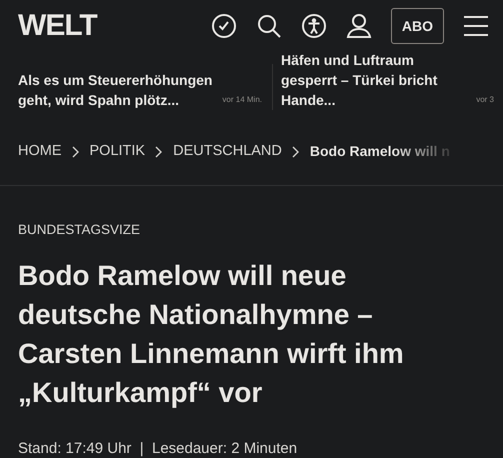 This screenshot has width=503, height=458. I want to click on teaser-time: vor 3, so click(485, 100).